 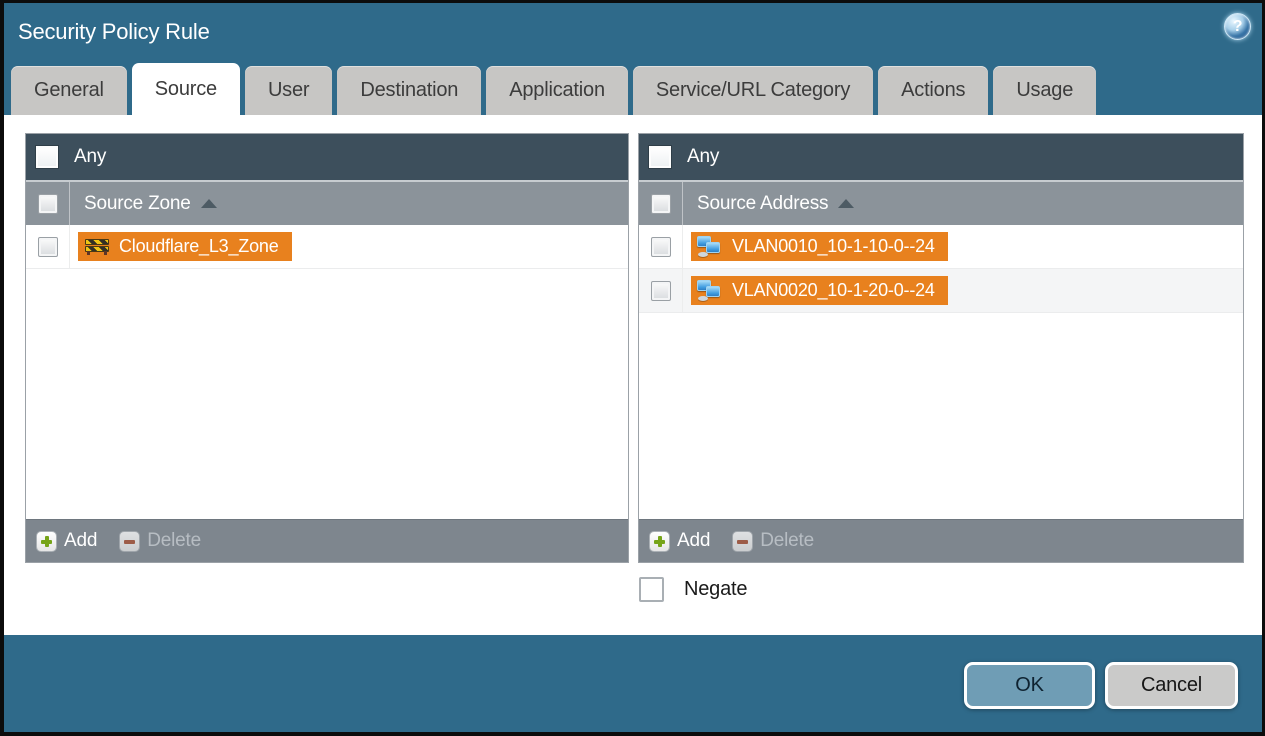 I want to click on negate-label: Negate, so click(x=716, y=589).